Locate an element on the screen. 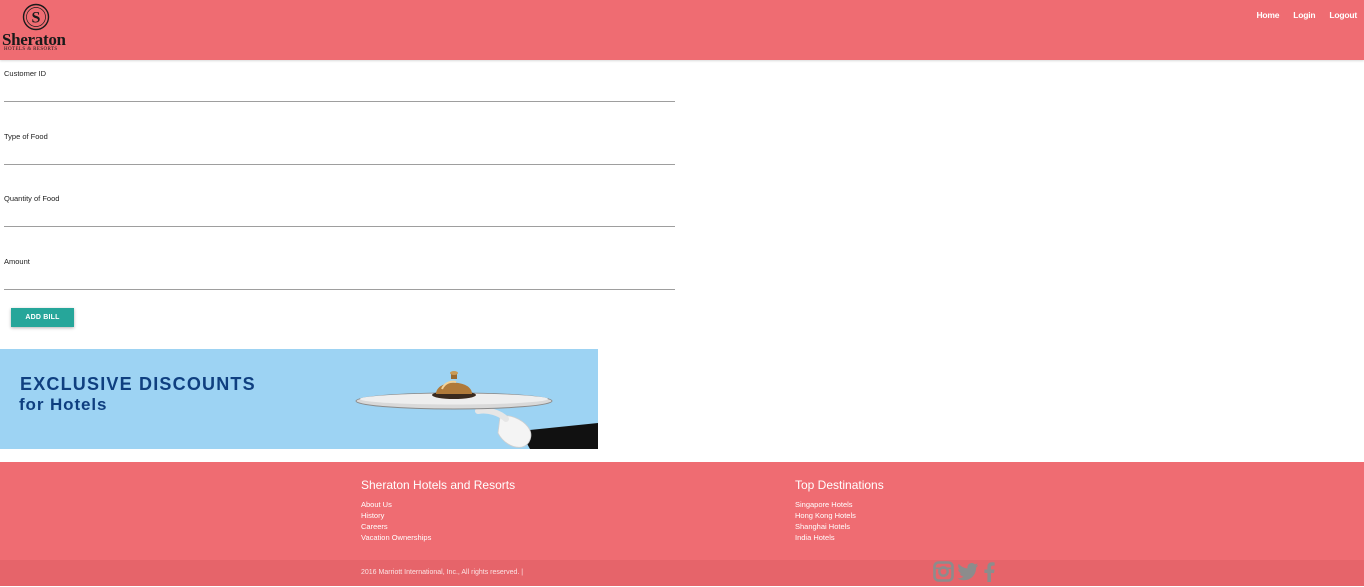 The height and width of the screenshot is (587, 1364). customer-id-field-group: Customer ID is located at coordinates (339, 91).